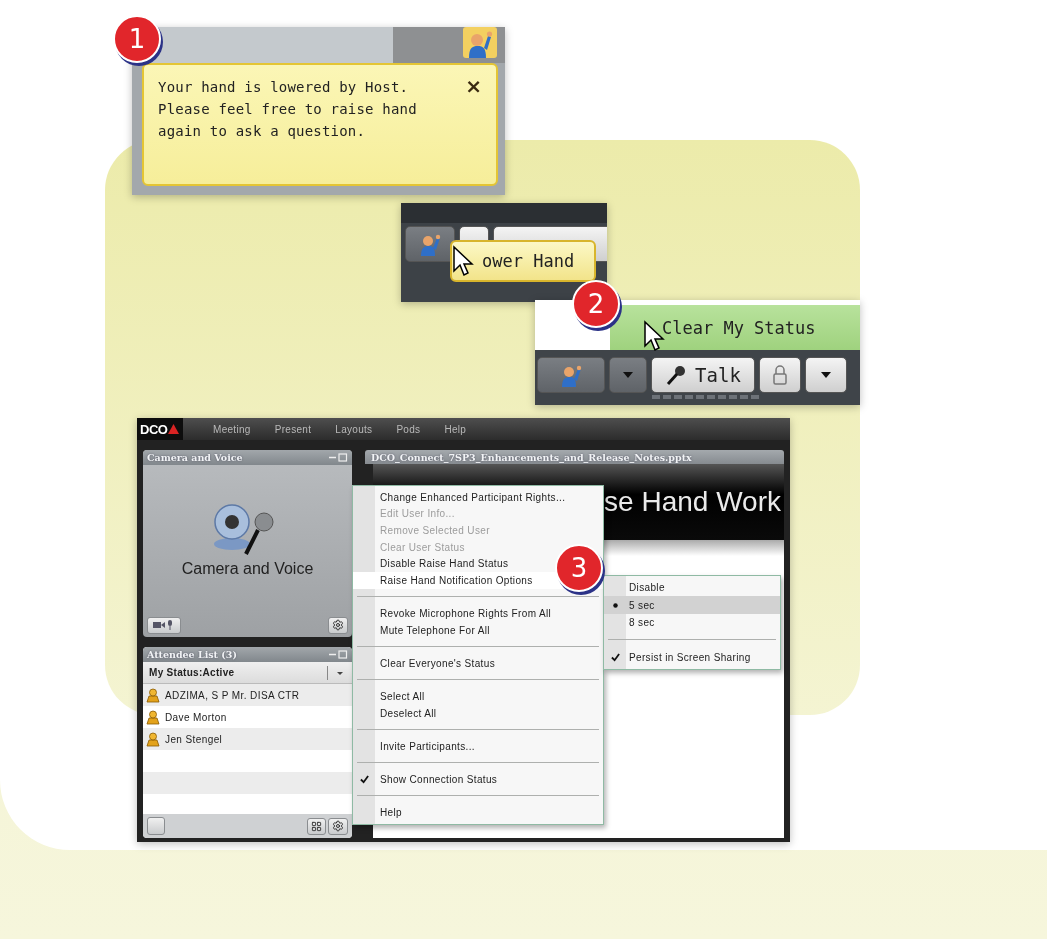  Describe the element at coordinates (192, 654) in the screenshot. I see `pod-title: Attendee List (3)` at that location.